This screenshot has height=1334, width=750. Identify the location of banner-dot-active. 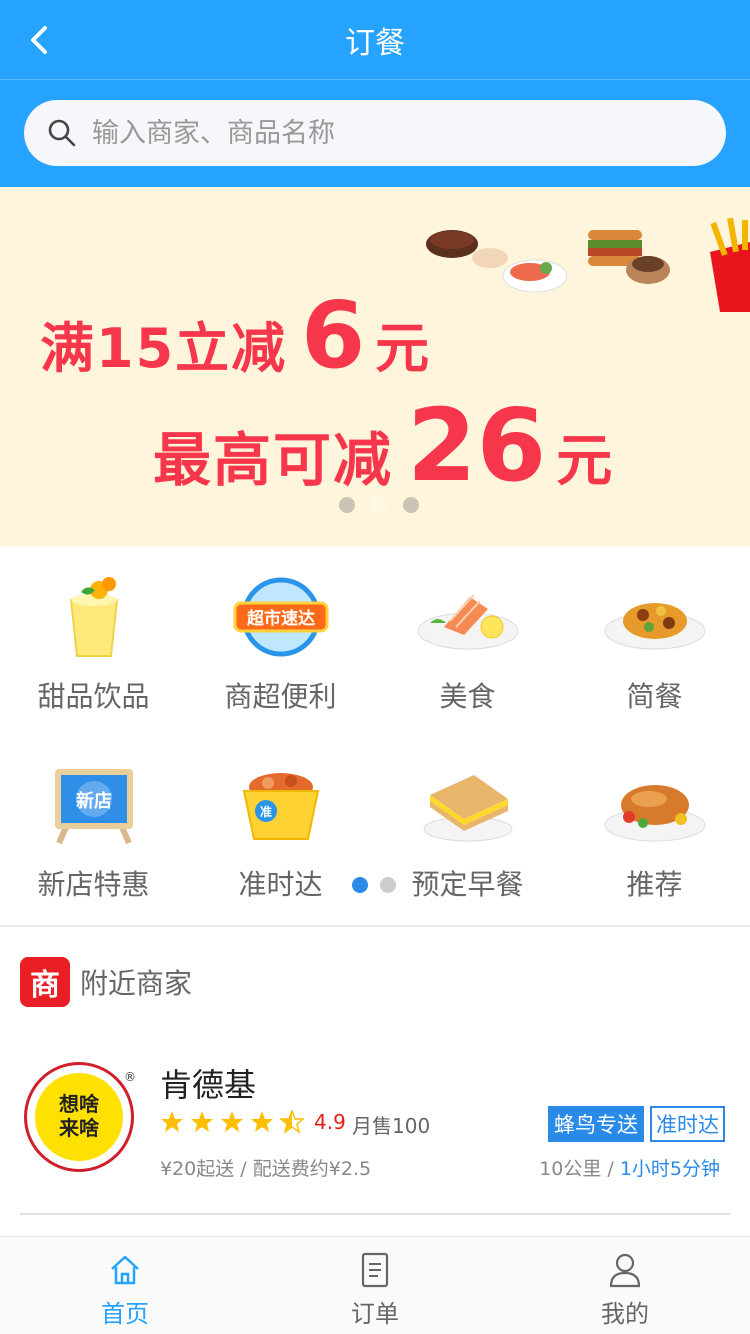
(379, 505).